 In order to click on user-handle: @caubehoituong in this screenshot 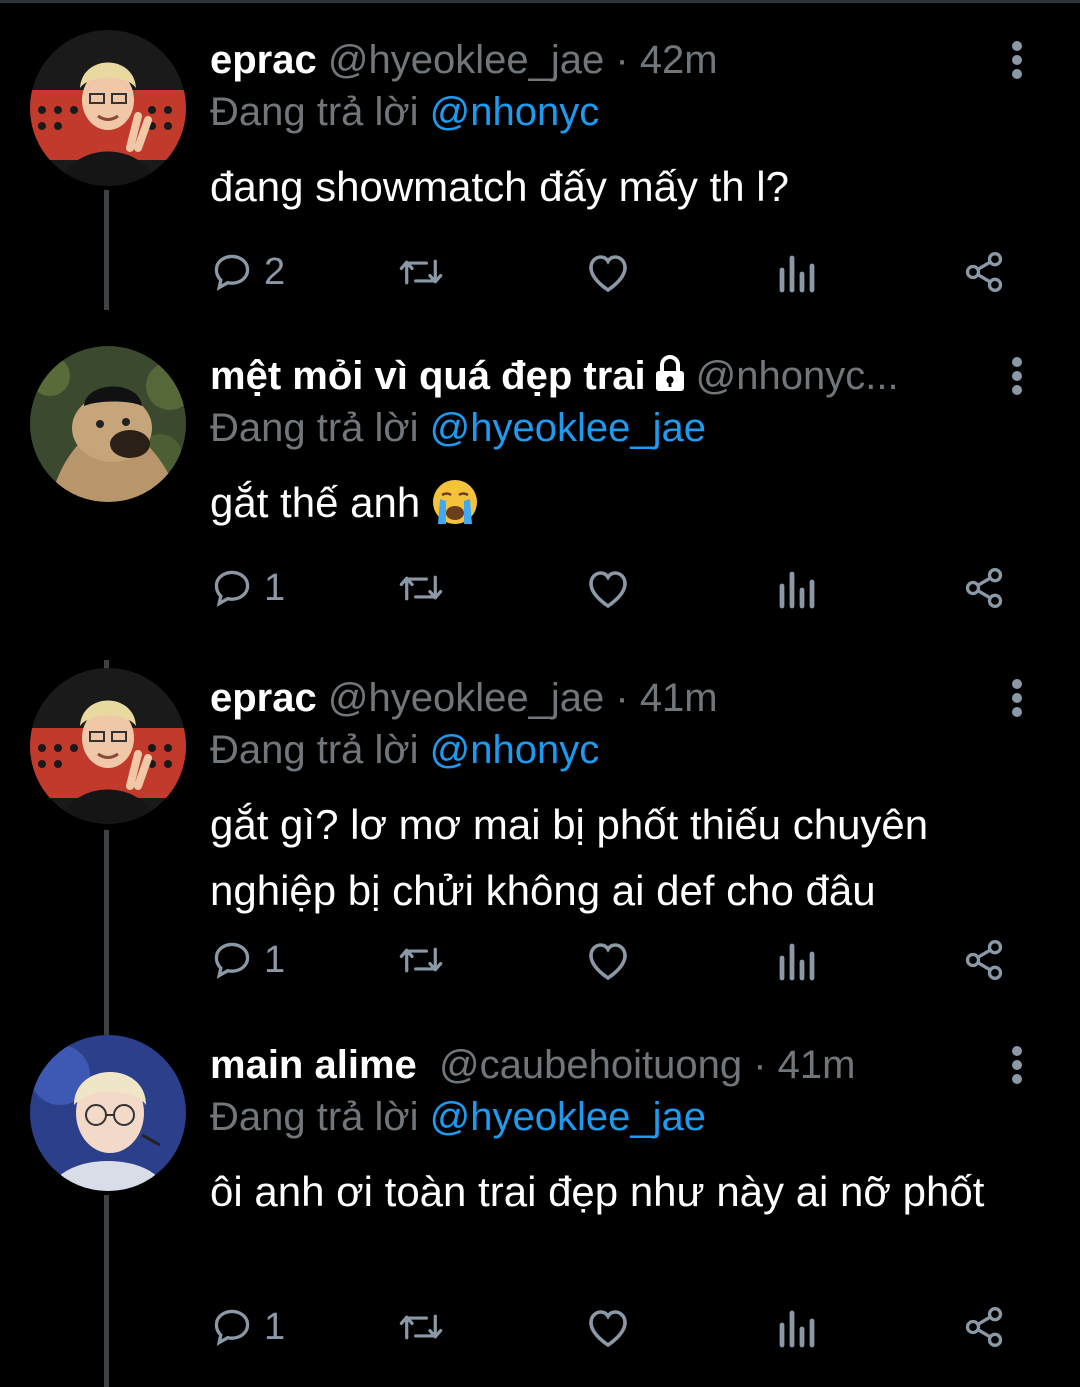, I will do `click(590, 1065)`.